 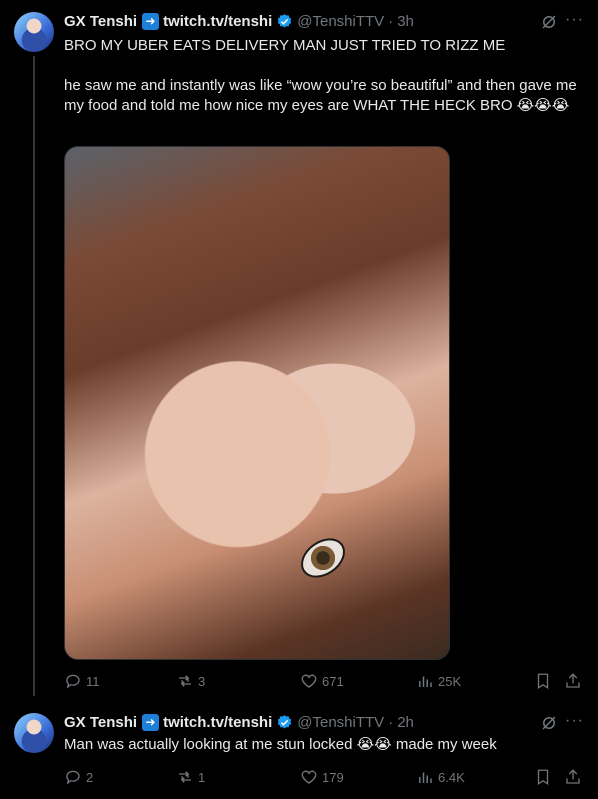 What do you see at coordinates (202, 681) in the screenshot?
I see `repost-count: 3` at bounding box center [202, 681].